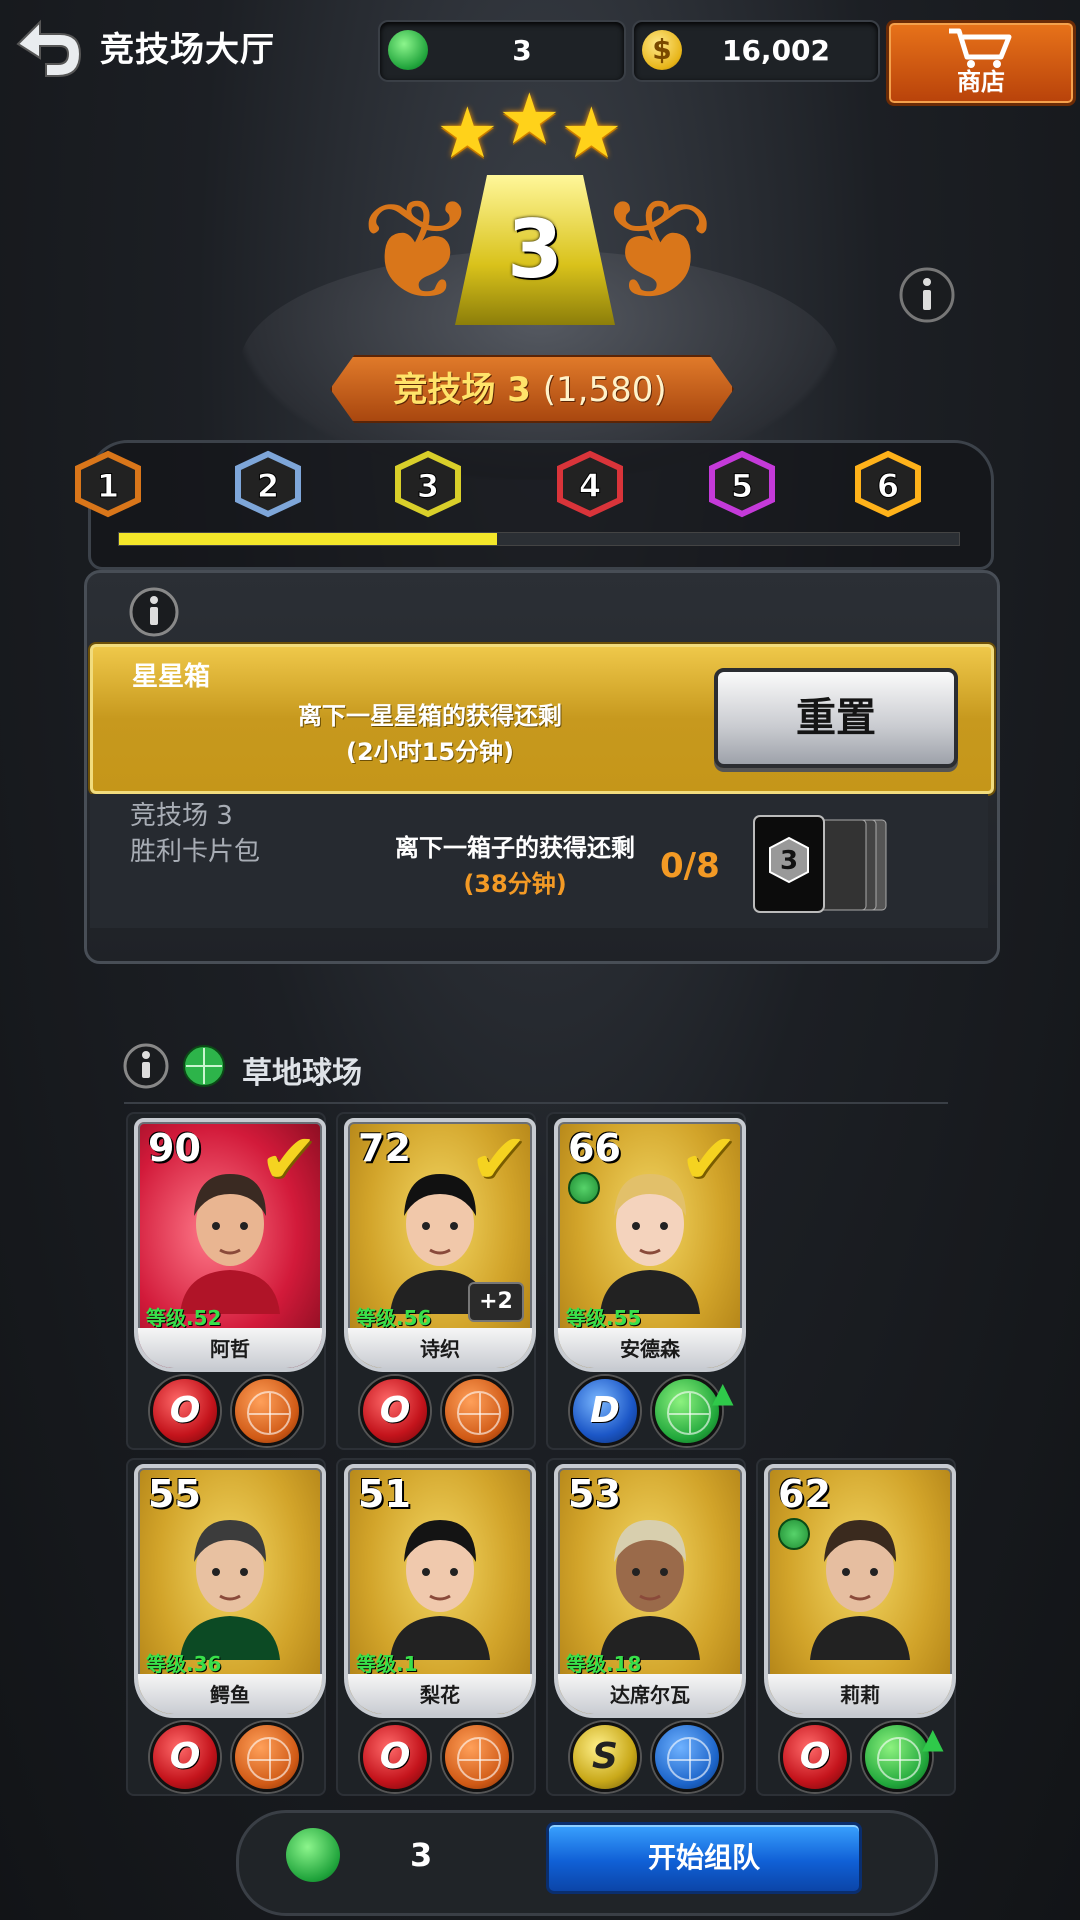 The width and height of the screenshot is (1080, 1920). I want to click on player-rating: 66, so click(594, 1148).